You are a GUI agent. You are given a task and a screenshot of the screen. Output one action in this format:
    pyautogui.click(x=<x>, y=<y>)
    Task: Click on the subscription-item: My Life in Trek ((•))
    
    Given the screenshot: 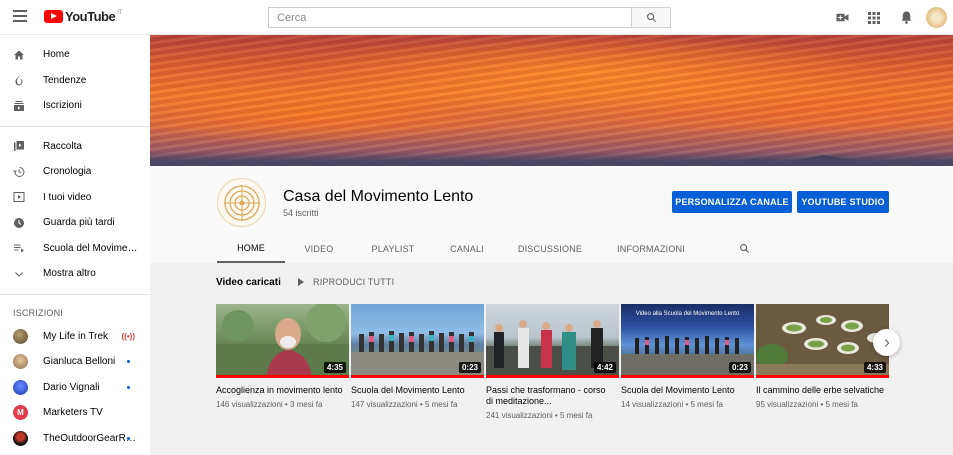 What is the action you would take?
    pyautogui.click(x=75, y=337)
    